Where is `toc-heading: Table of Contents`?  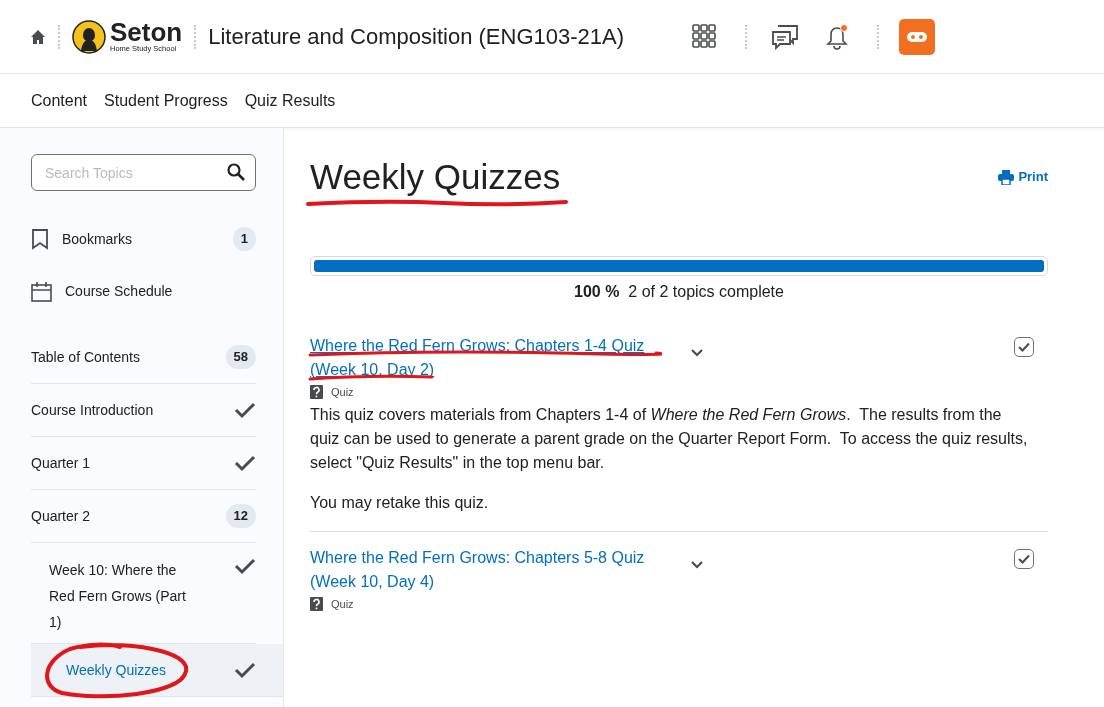 toc-heading: Table of Contents is located at coordinates (85, 357).